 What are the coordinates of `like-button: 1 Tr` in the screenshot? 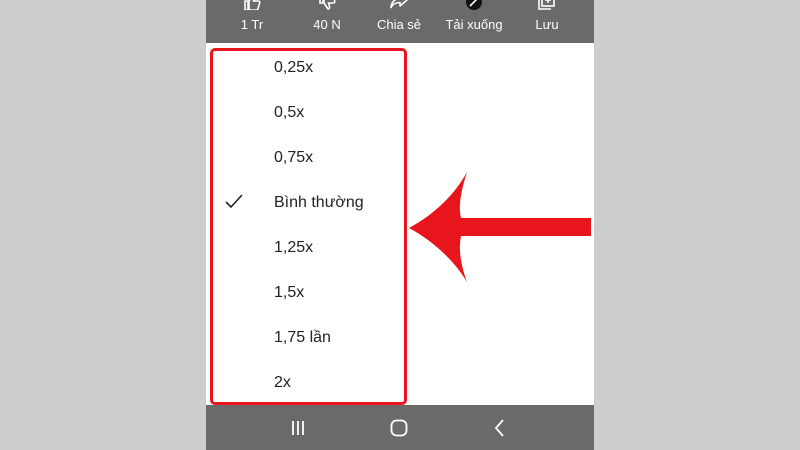 It's located at (252, 21).